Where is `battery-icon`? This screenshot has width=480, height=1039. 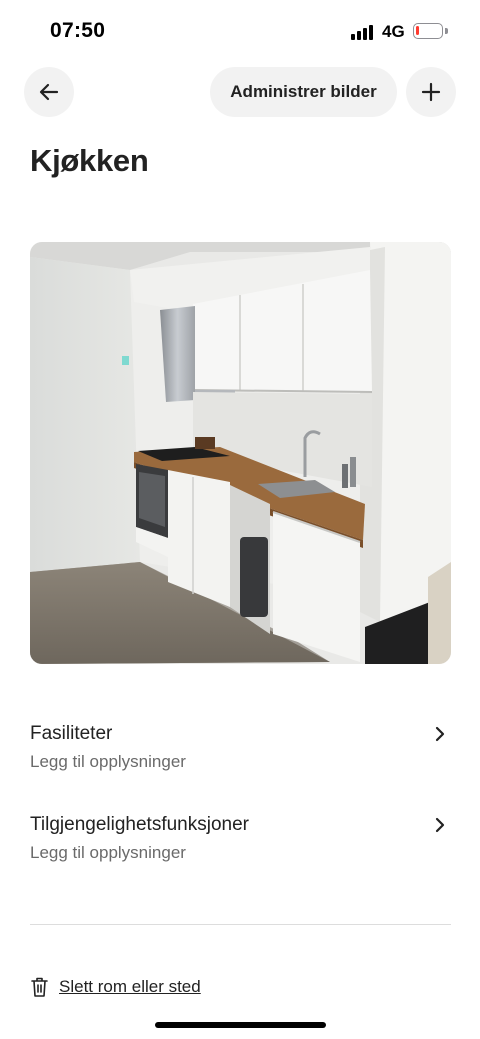 battery-icon is located at coordinates (428, 31).